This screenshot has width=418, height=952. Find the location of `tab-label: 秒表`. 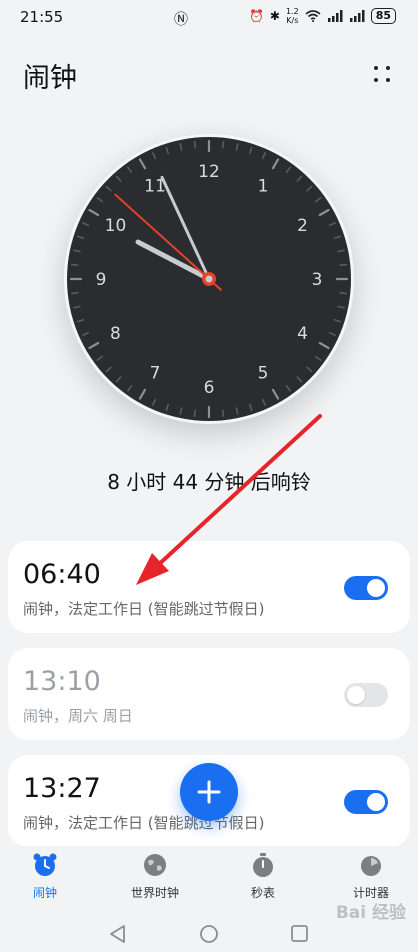

tab-label: 秒表 is located at coordinates (262, 893).